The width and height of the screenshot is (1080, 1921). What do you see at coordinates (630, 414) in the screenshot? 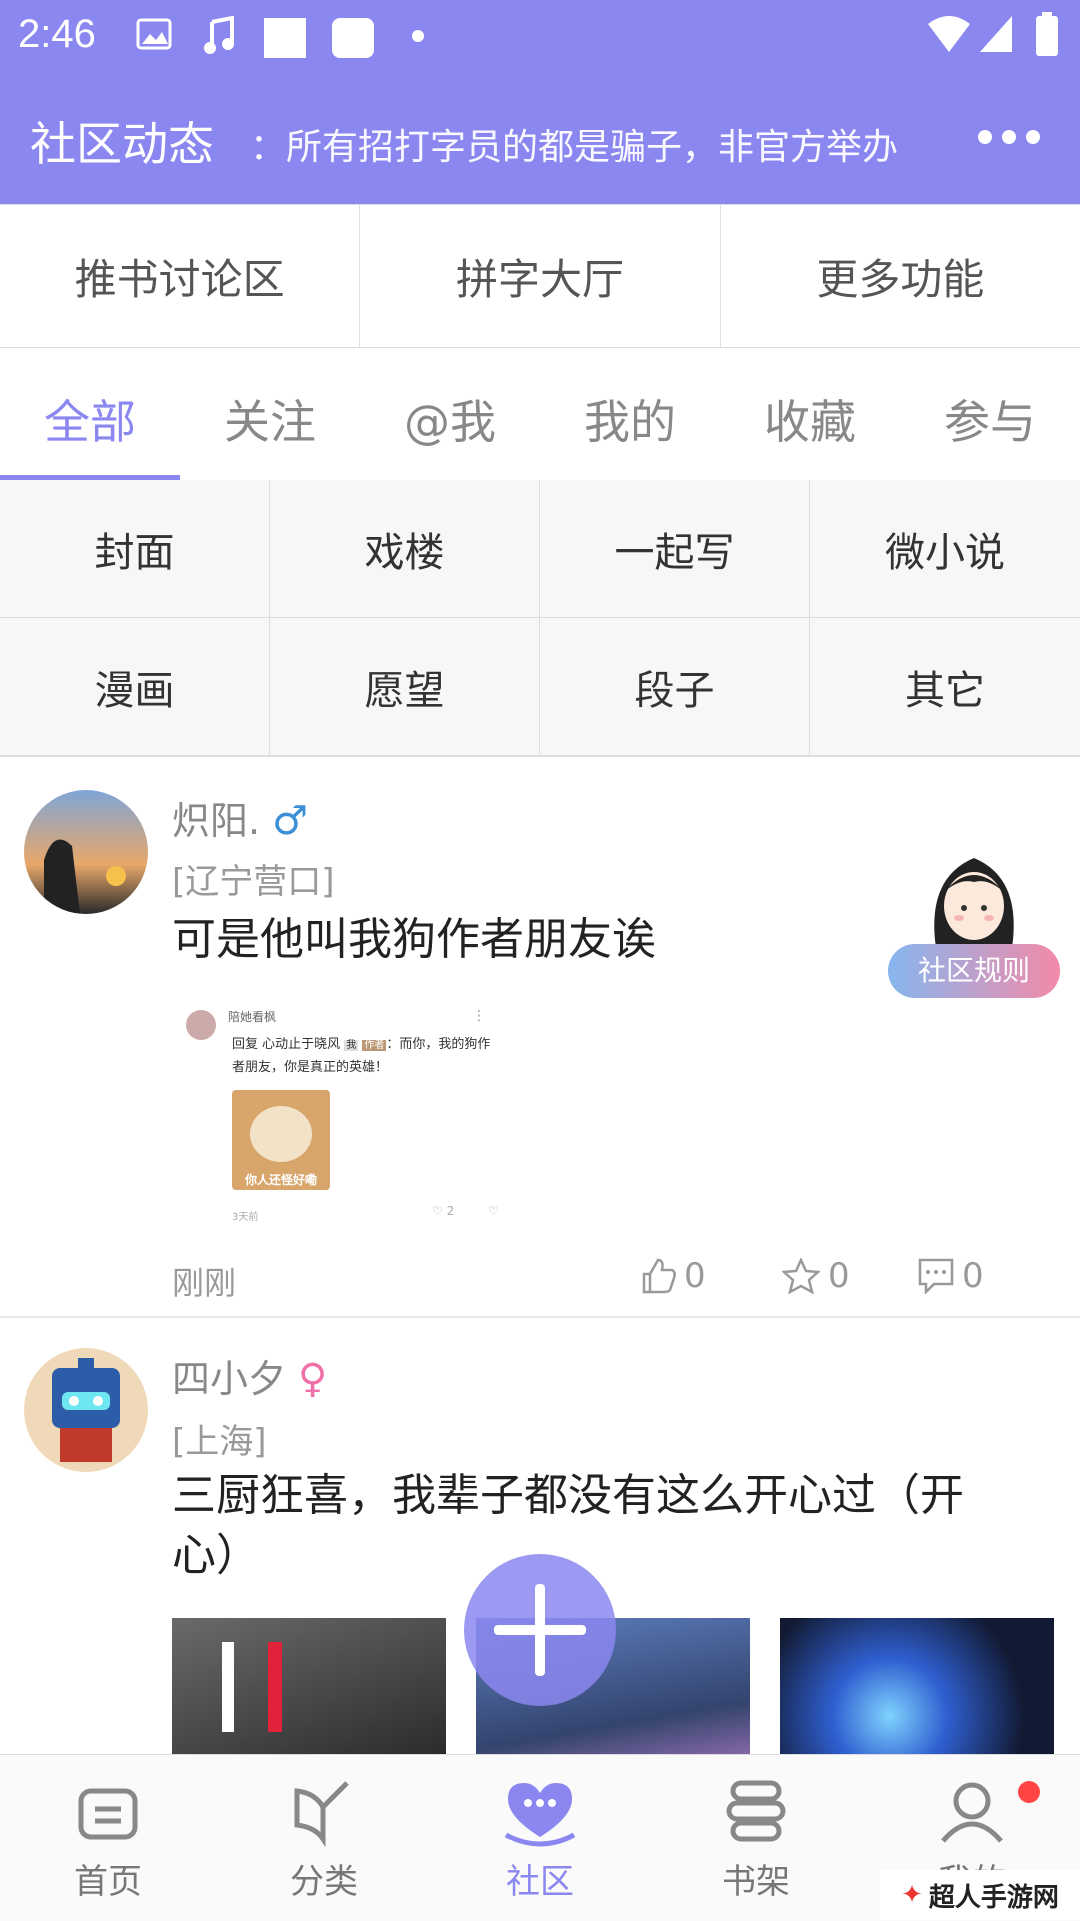
I see `tab-mine: 我的` at bounding box center [630, 414].